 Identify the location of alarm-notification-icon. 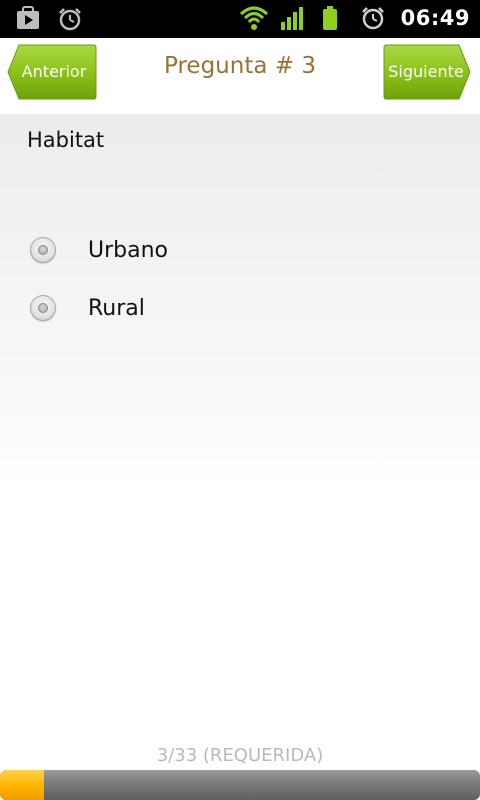
(70, 19).